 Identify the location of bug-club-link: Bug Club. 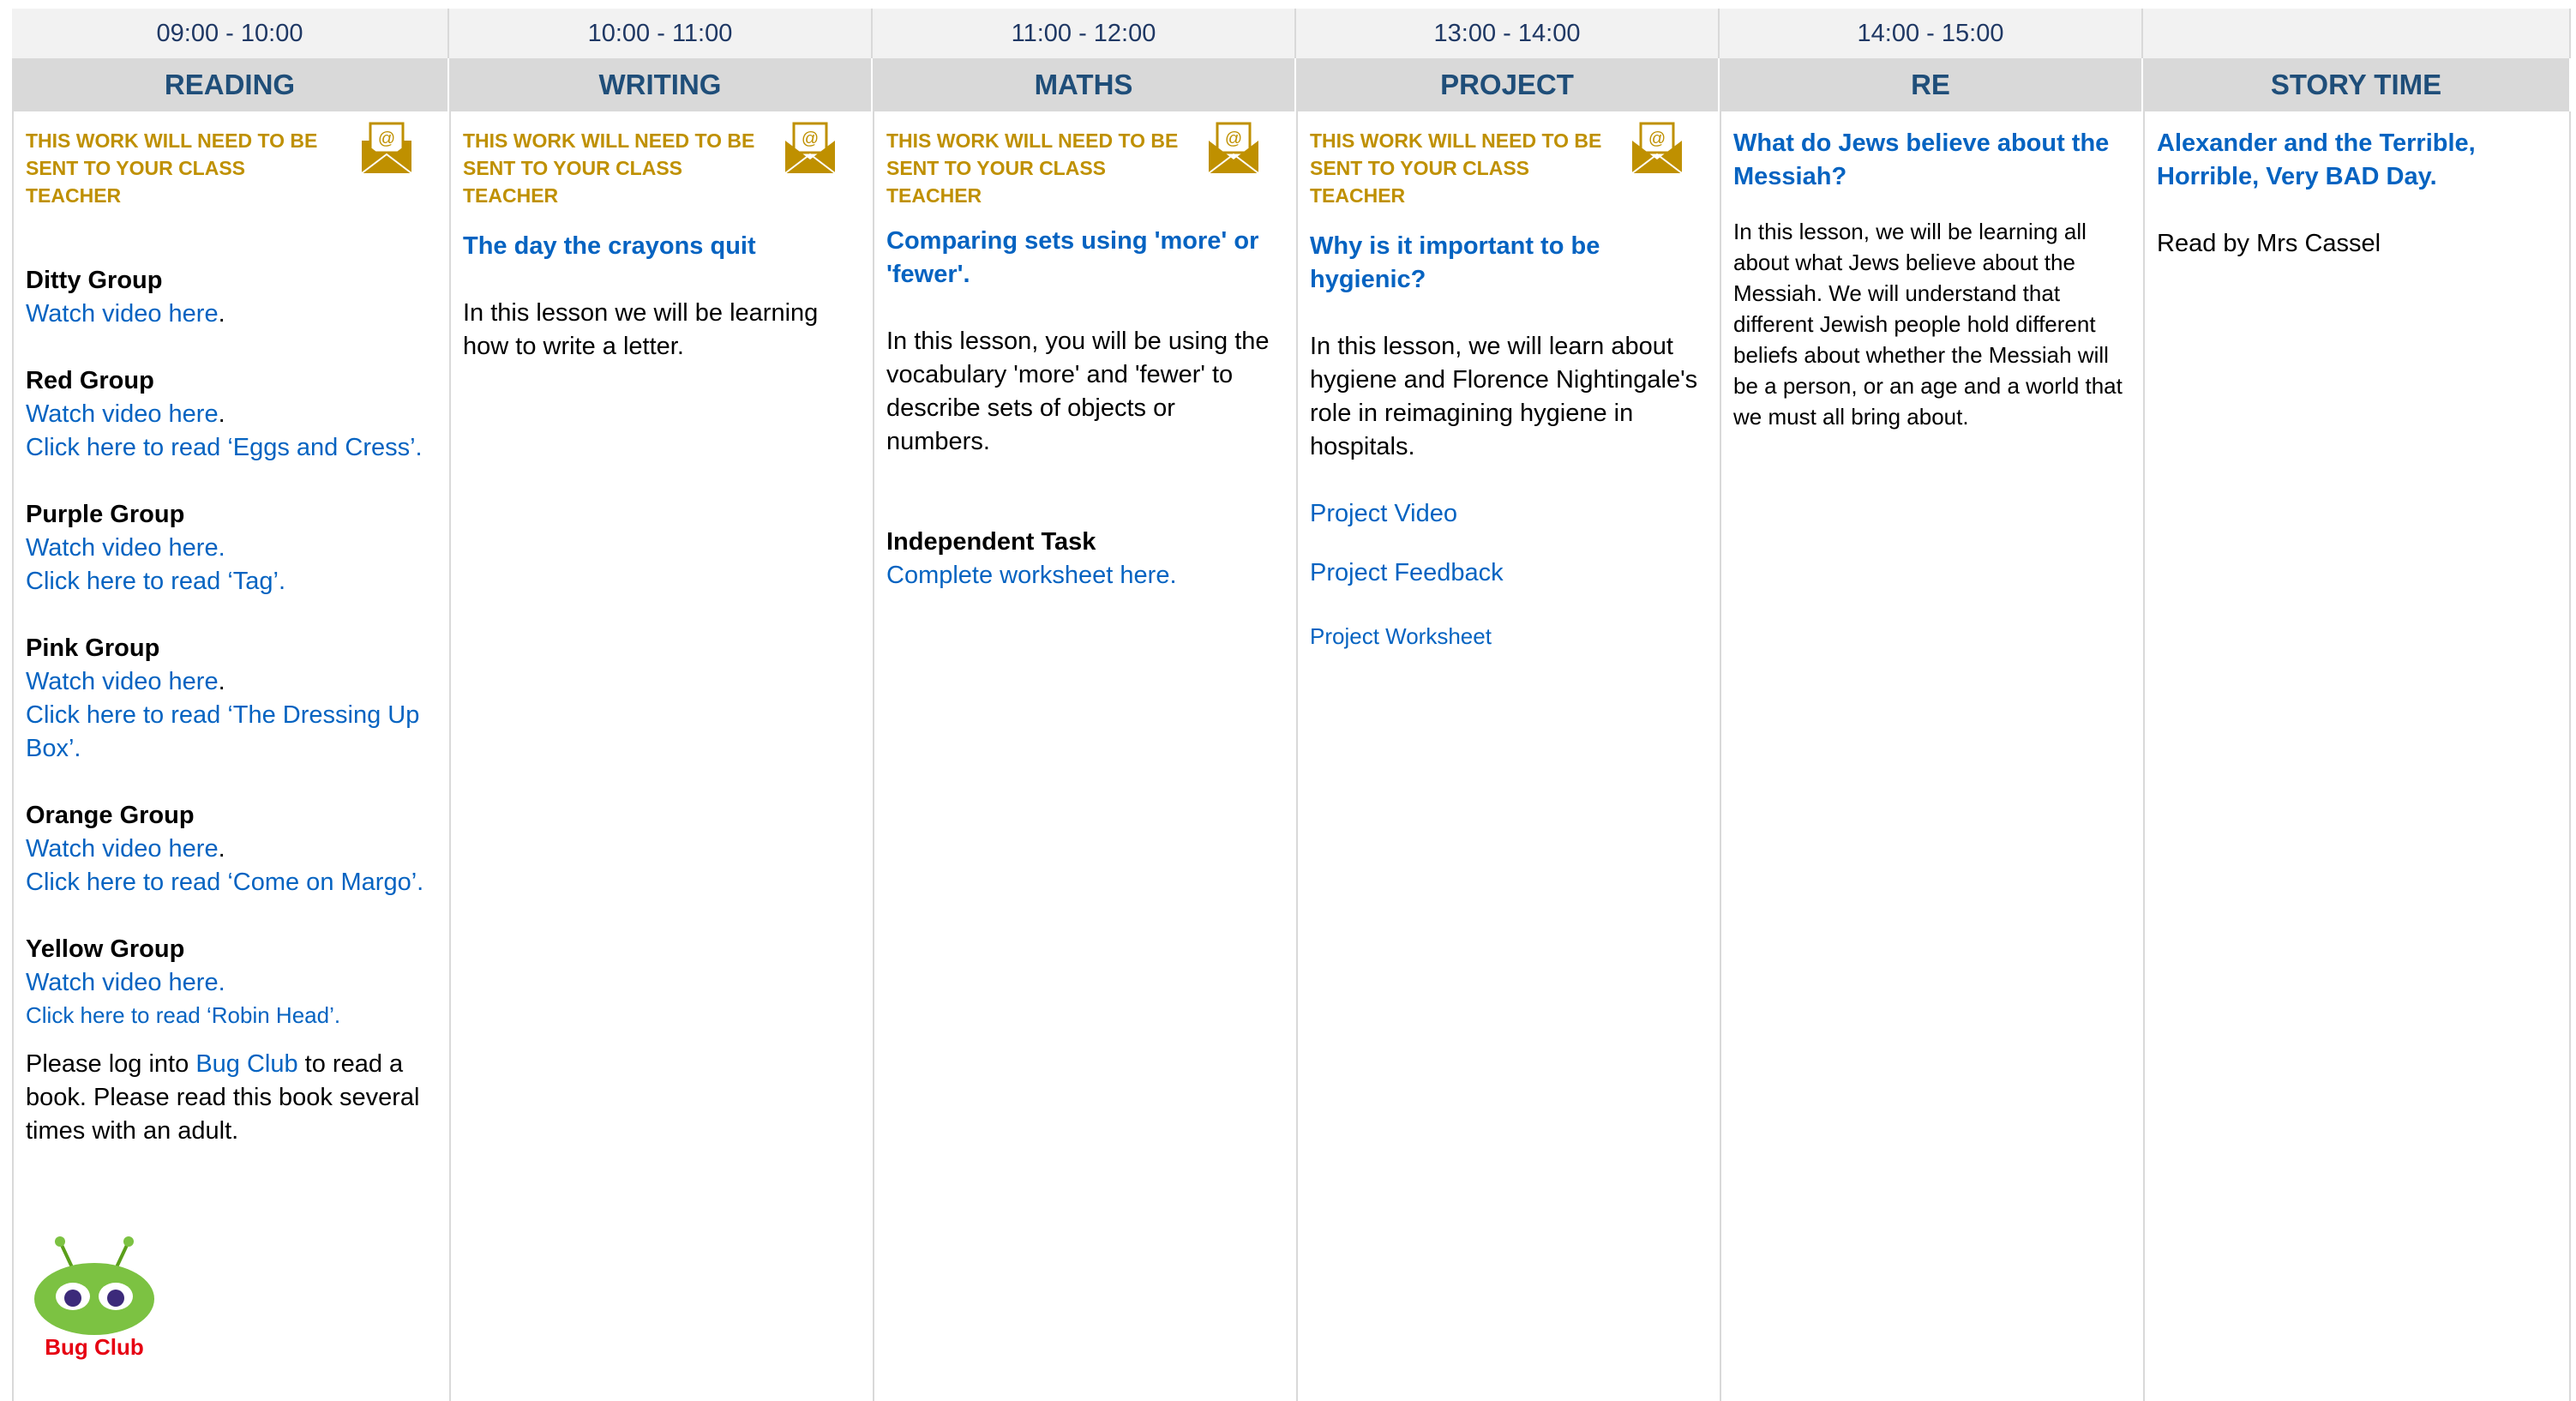
(246, 1064).